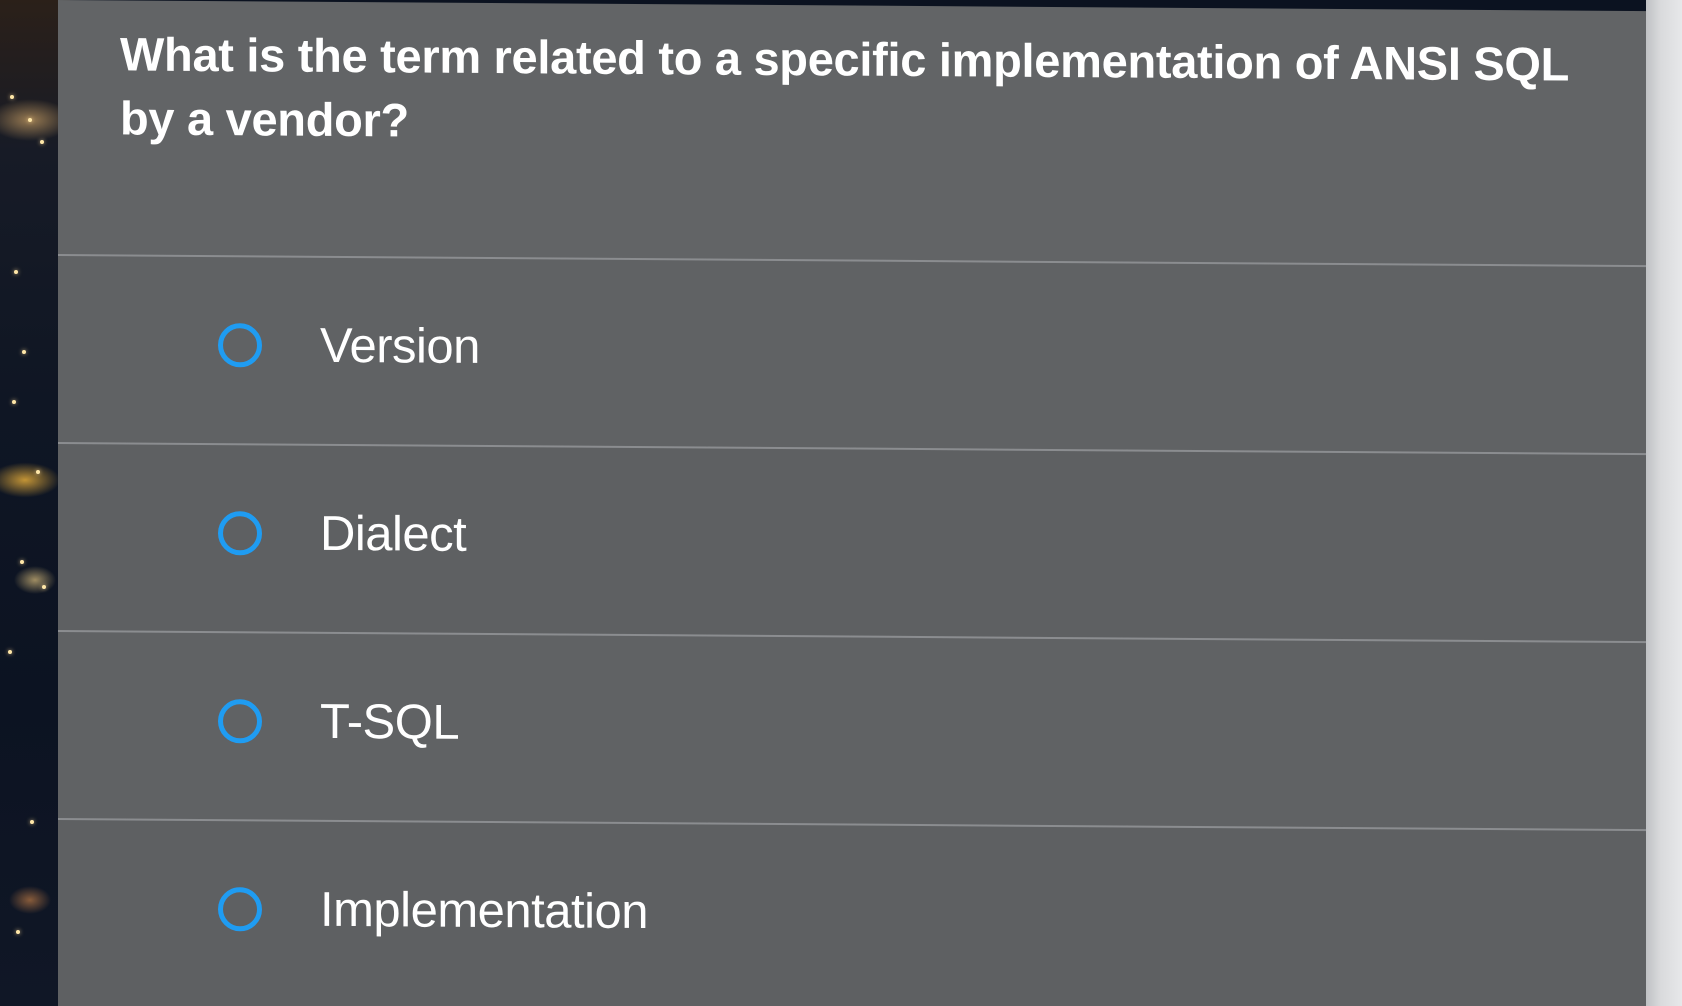 The height and width of the screenshot is (1006, 1682). I want to click on monitor-bezel, so click(1664, 503).